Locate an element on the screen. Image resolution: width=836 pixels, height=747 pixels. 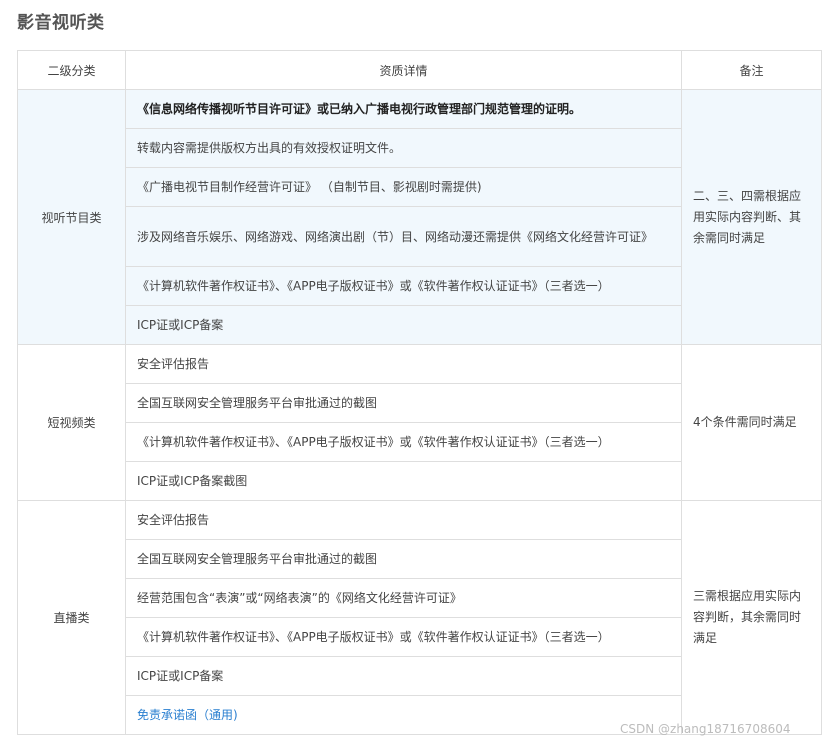
header-detail: 资质详情 is located at coordinates (403, 70).